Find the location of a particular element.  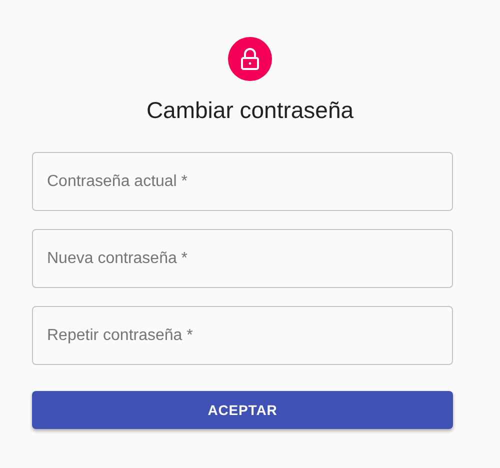

password-field: Repetir contraseña * is located at coordinates (242, 335).